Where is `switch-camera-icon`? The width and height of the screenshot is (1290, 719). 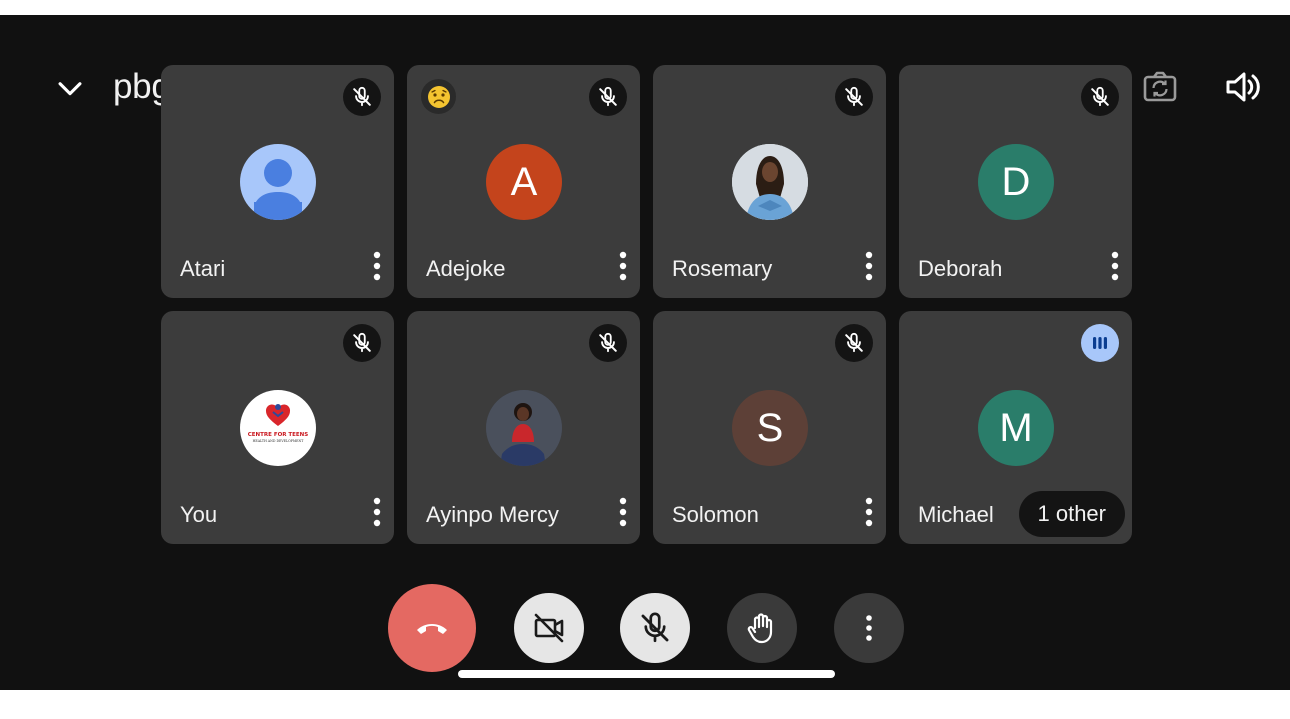
switch-camera-icon is located at coordinates (1160, 87).